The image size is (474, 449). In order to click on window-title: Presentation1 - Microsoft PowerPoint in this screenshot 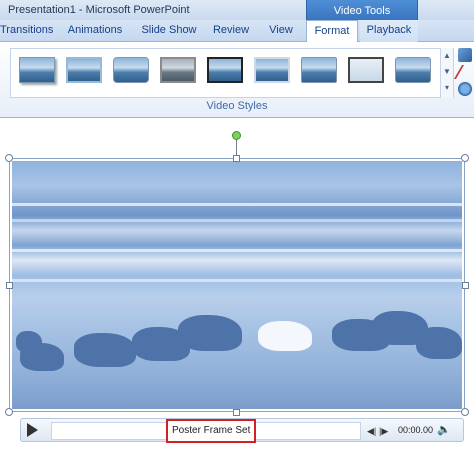, I will do `click(99, 10)`.